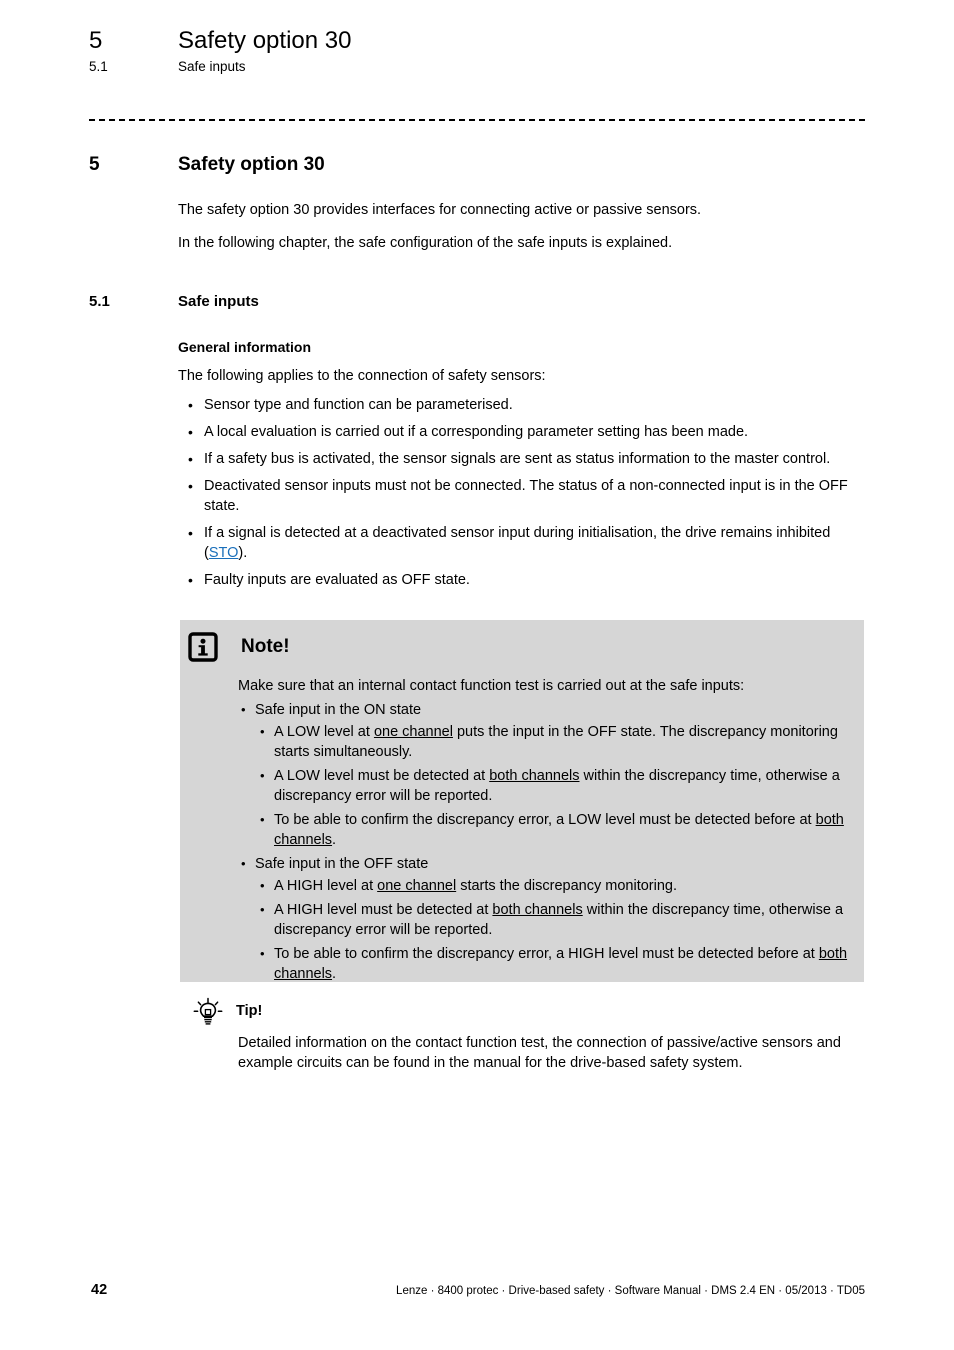  What do you see at coordinates (383, 910) in the screenshot?
I see `note-item-prefix: A HIGH level must be detected at` at bounding box center [383, 910].